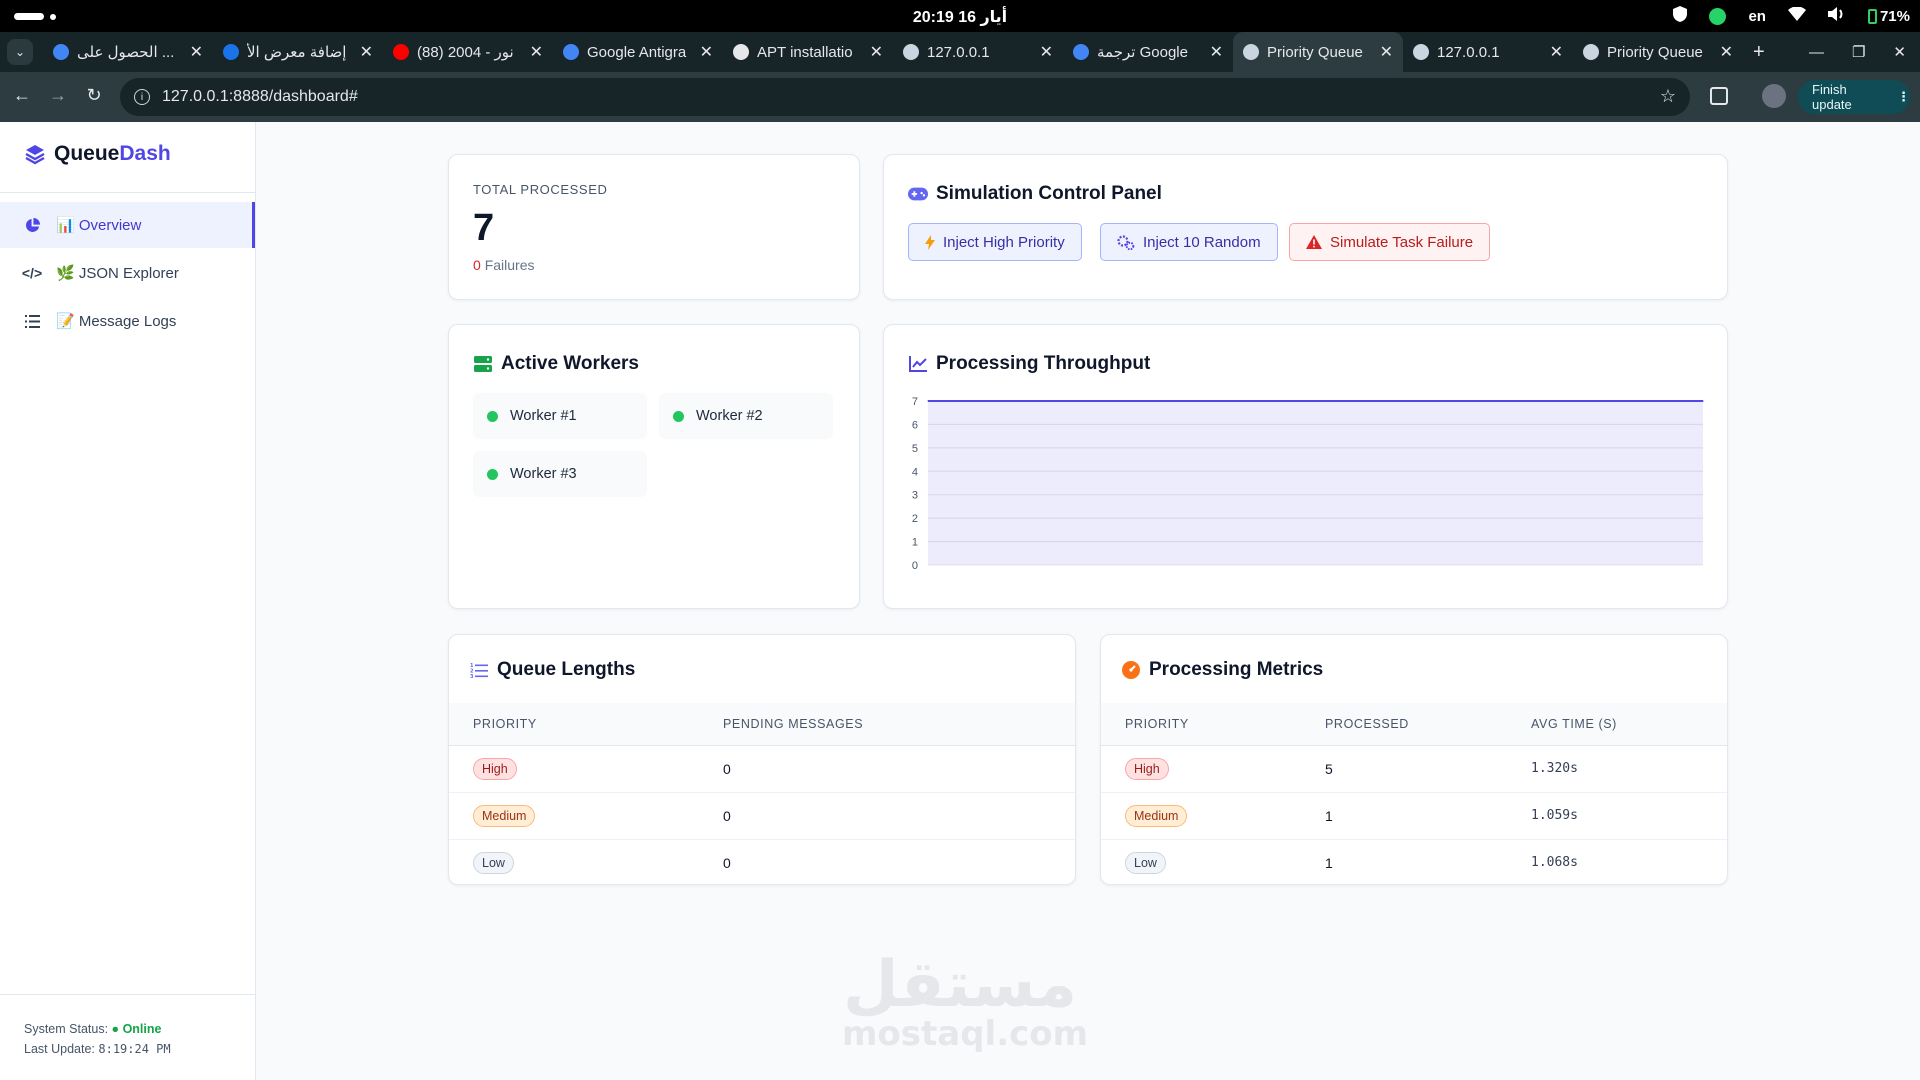 The width and height of the screenshot is (1920, 1080). Describe the element at coordinates (1903, 97) in the screenshot. I see `more-menu-icon: ⋮` at that location.